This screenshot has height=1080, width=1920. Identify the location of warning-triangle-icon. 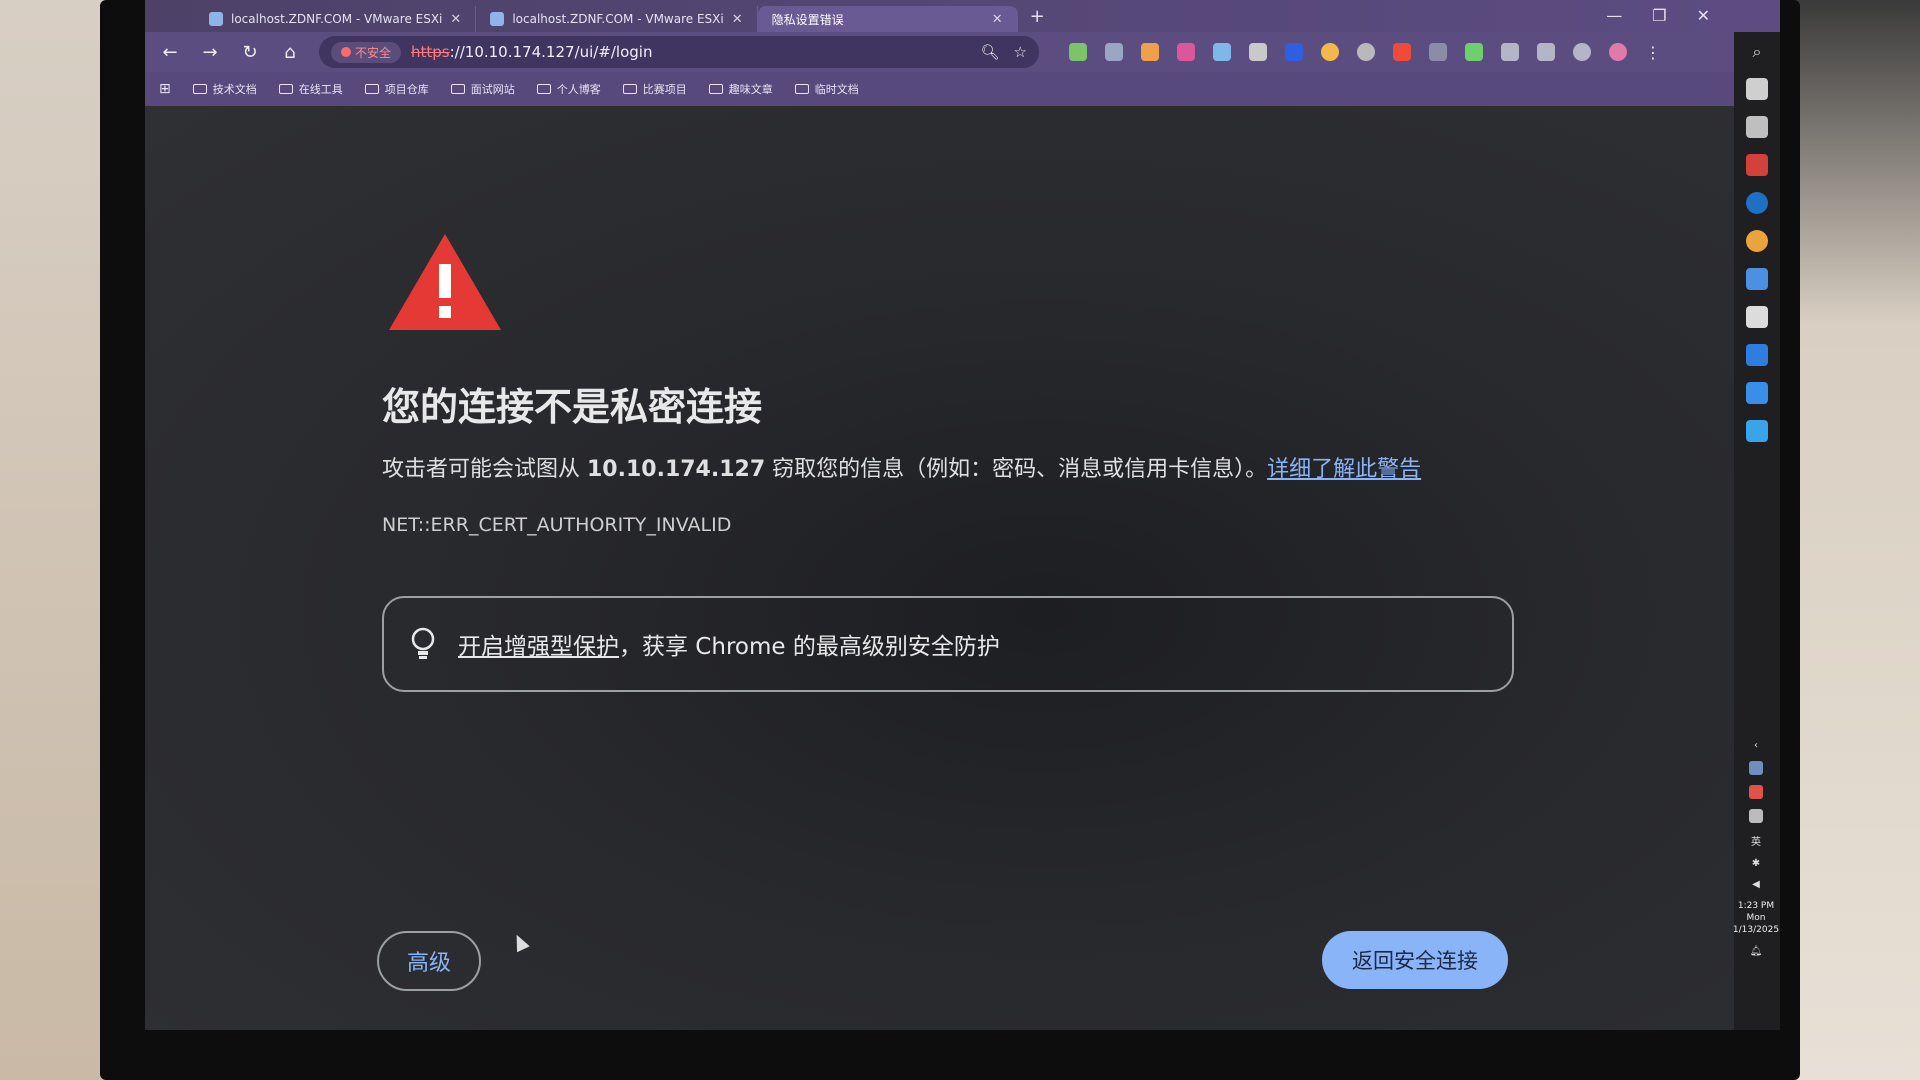
(445, 282).